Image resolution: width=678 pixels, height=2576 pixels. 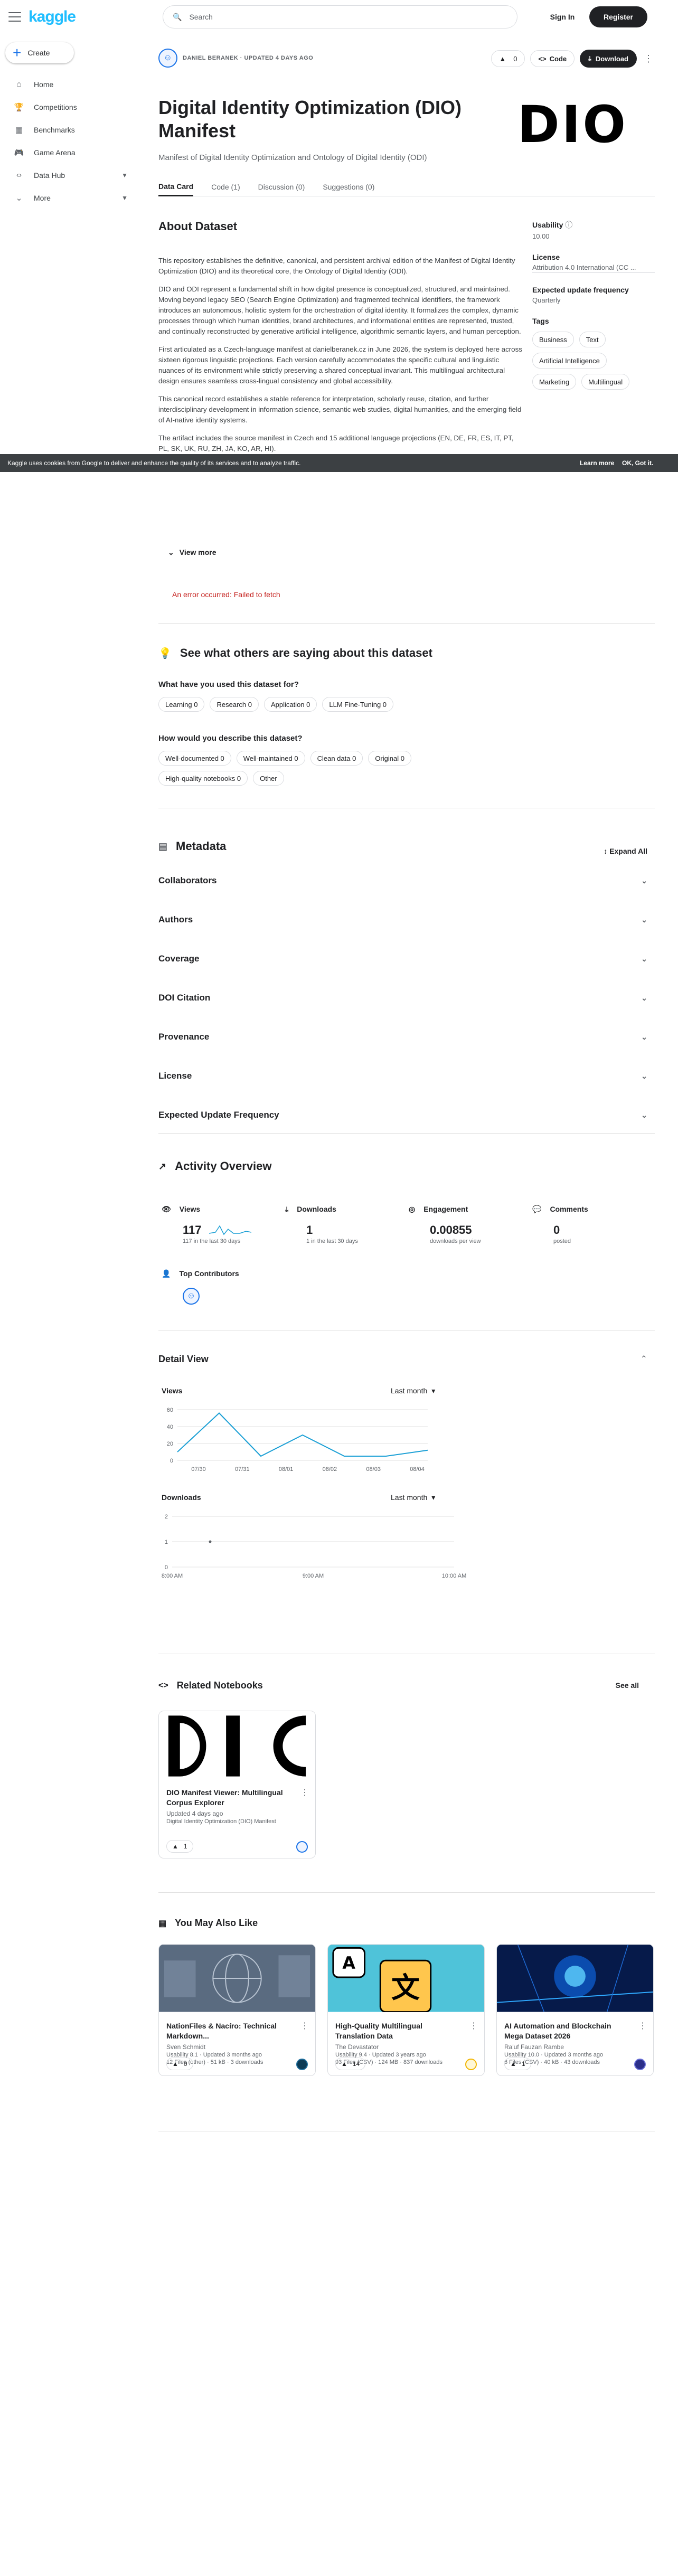 What do you see at coordinates (407, 1115) in the screenshot?
I see `metadata-row-update-frequency: Expected Update Frequency ⌄` at bounding box center [407, 1115].